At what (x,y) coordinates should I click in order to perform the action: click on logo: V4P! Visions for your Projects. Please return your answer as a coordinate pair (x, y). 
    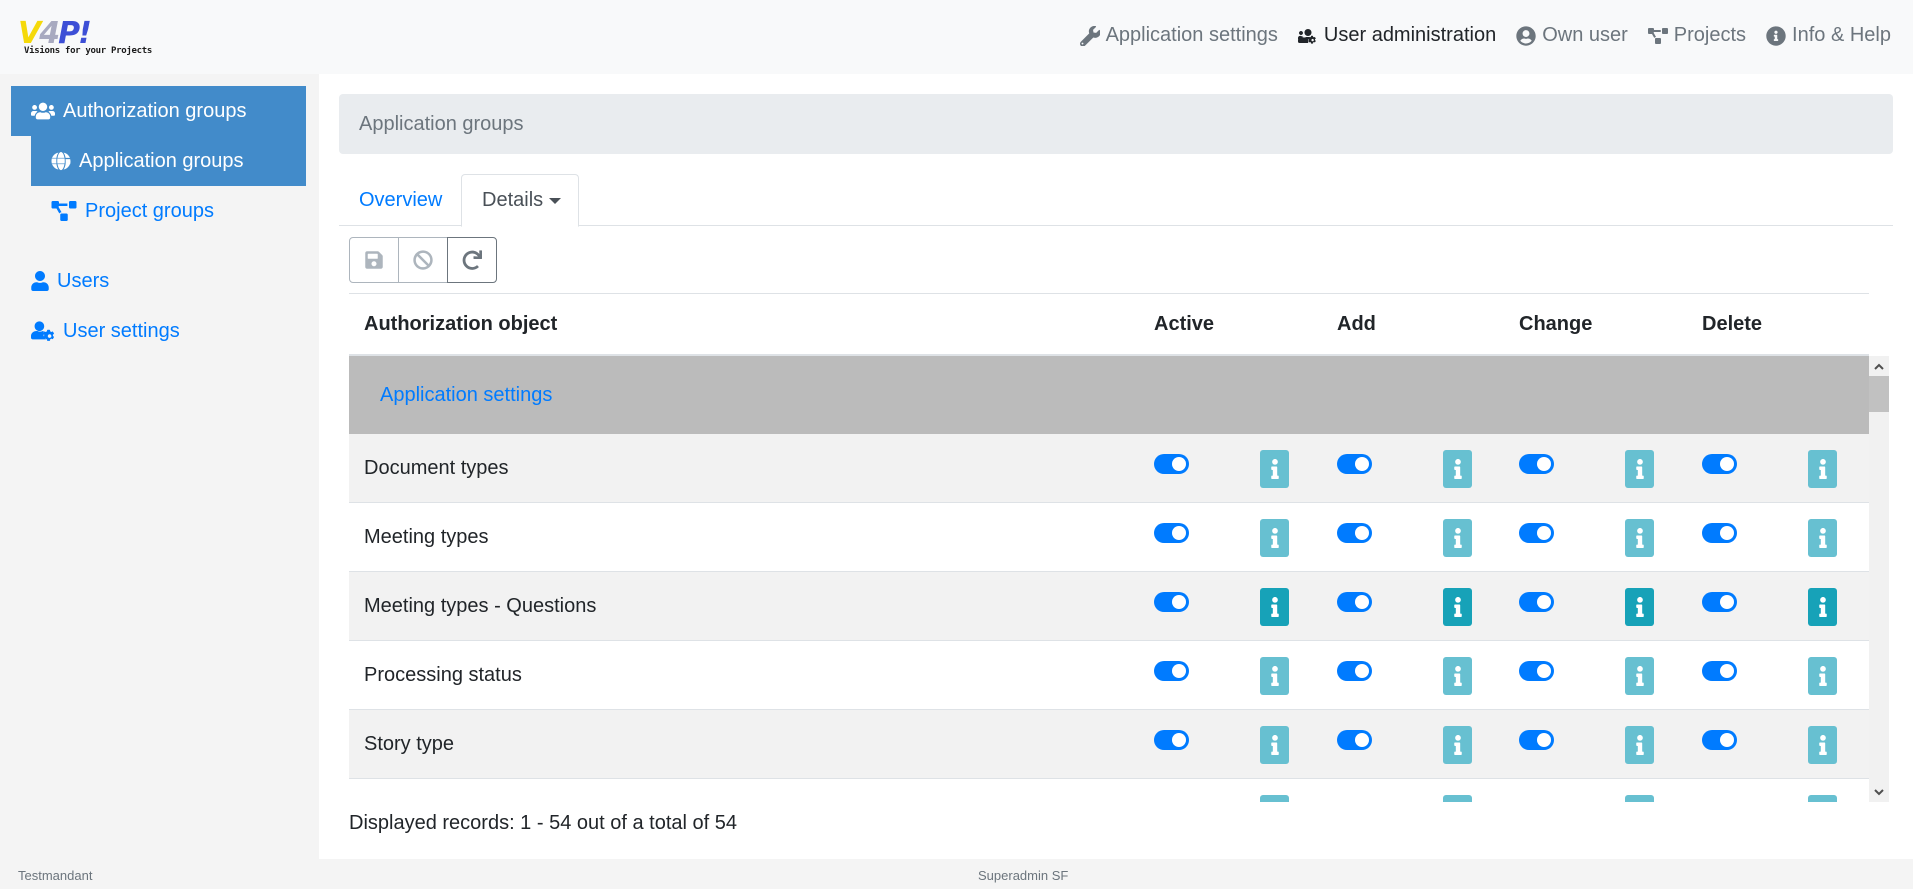
    Looking at the image, I should click on (90, 38).